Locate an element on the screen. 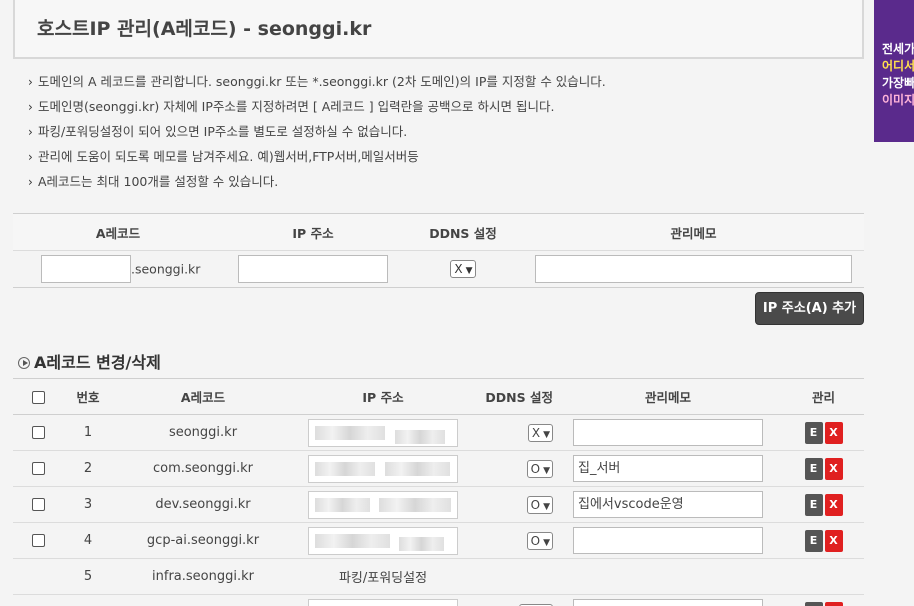 This screenshot has height=606, width=914. ad-line-3: 가장빠 is located at coordinates (898, 83).